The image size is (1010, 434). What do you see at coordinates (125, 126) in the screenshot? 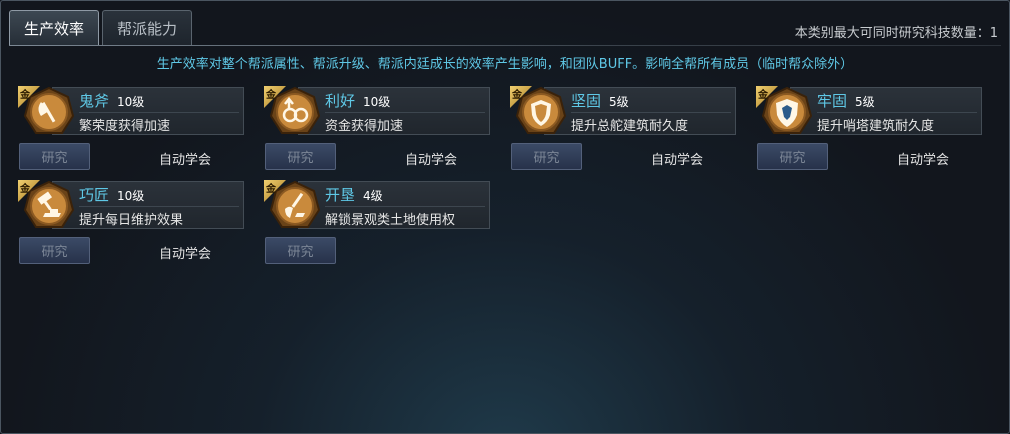
I see `tech-effect: 繁荣度获得加速` at bounding box center [125, 126].